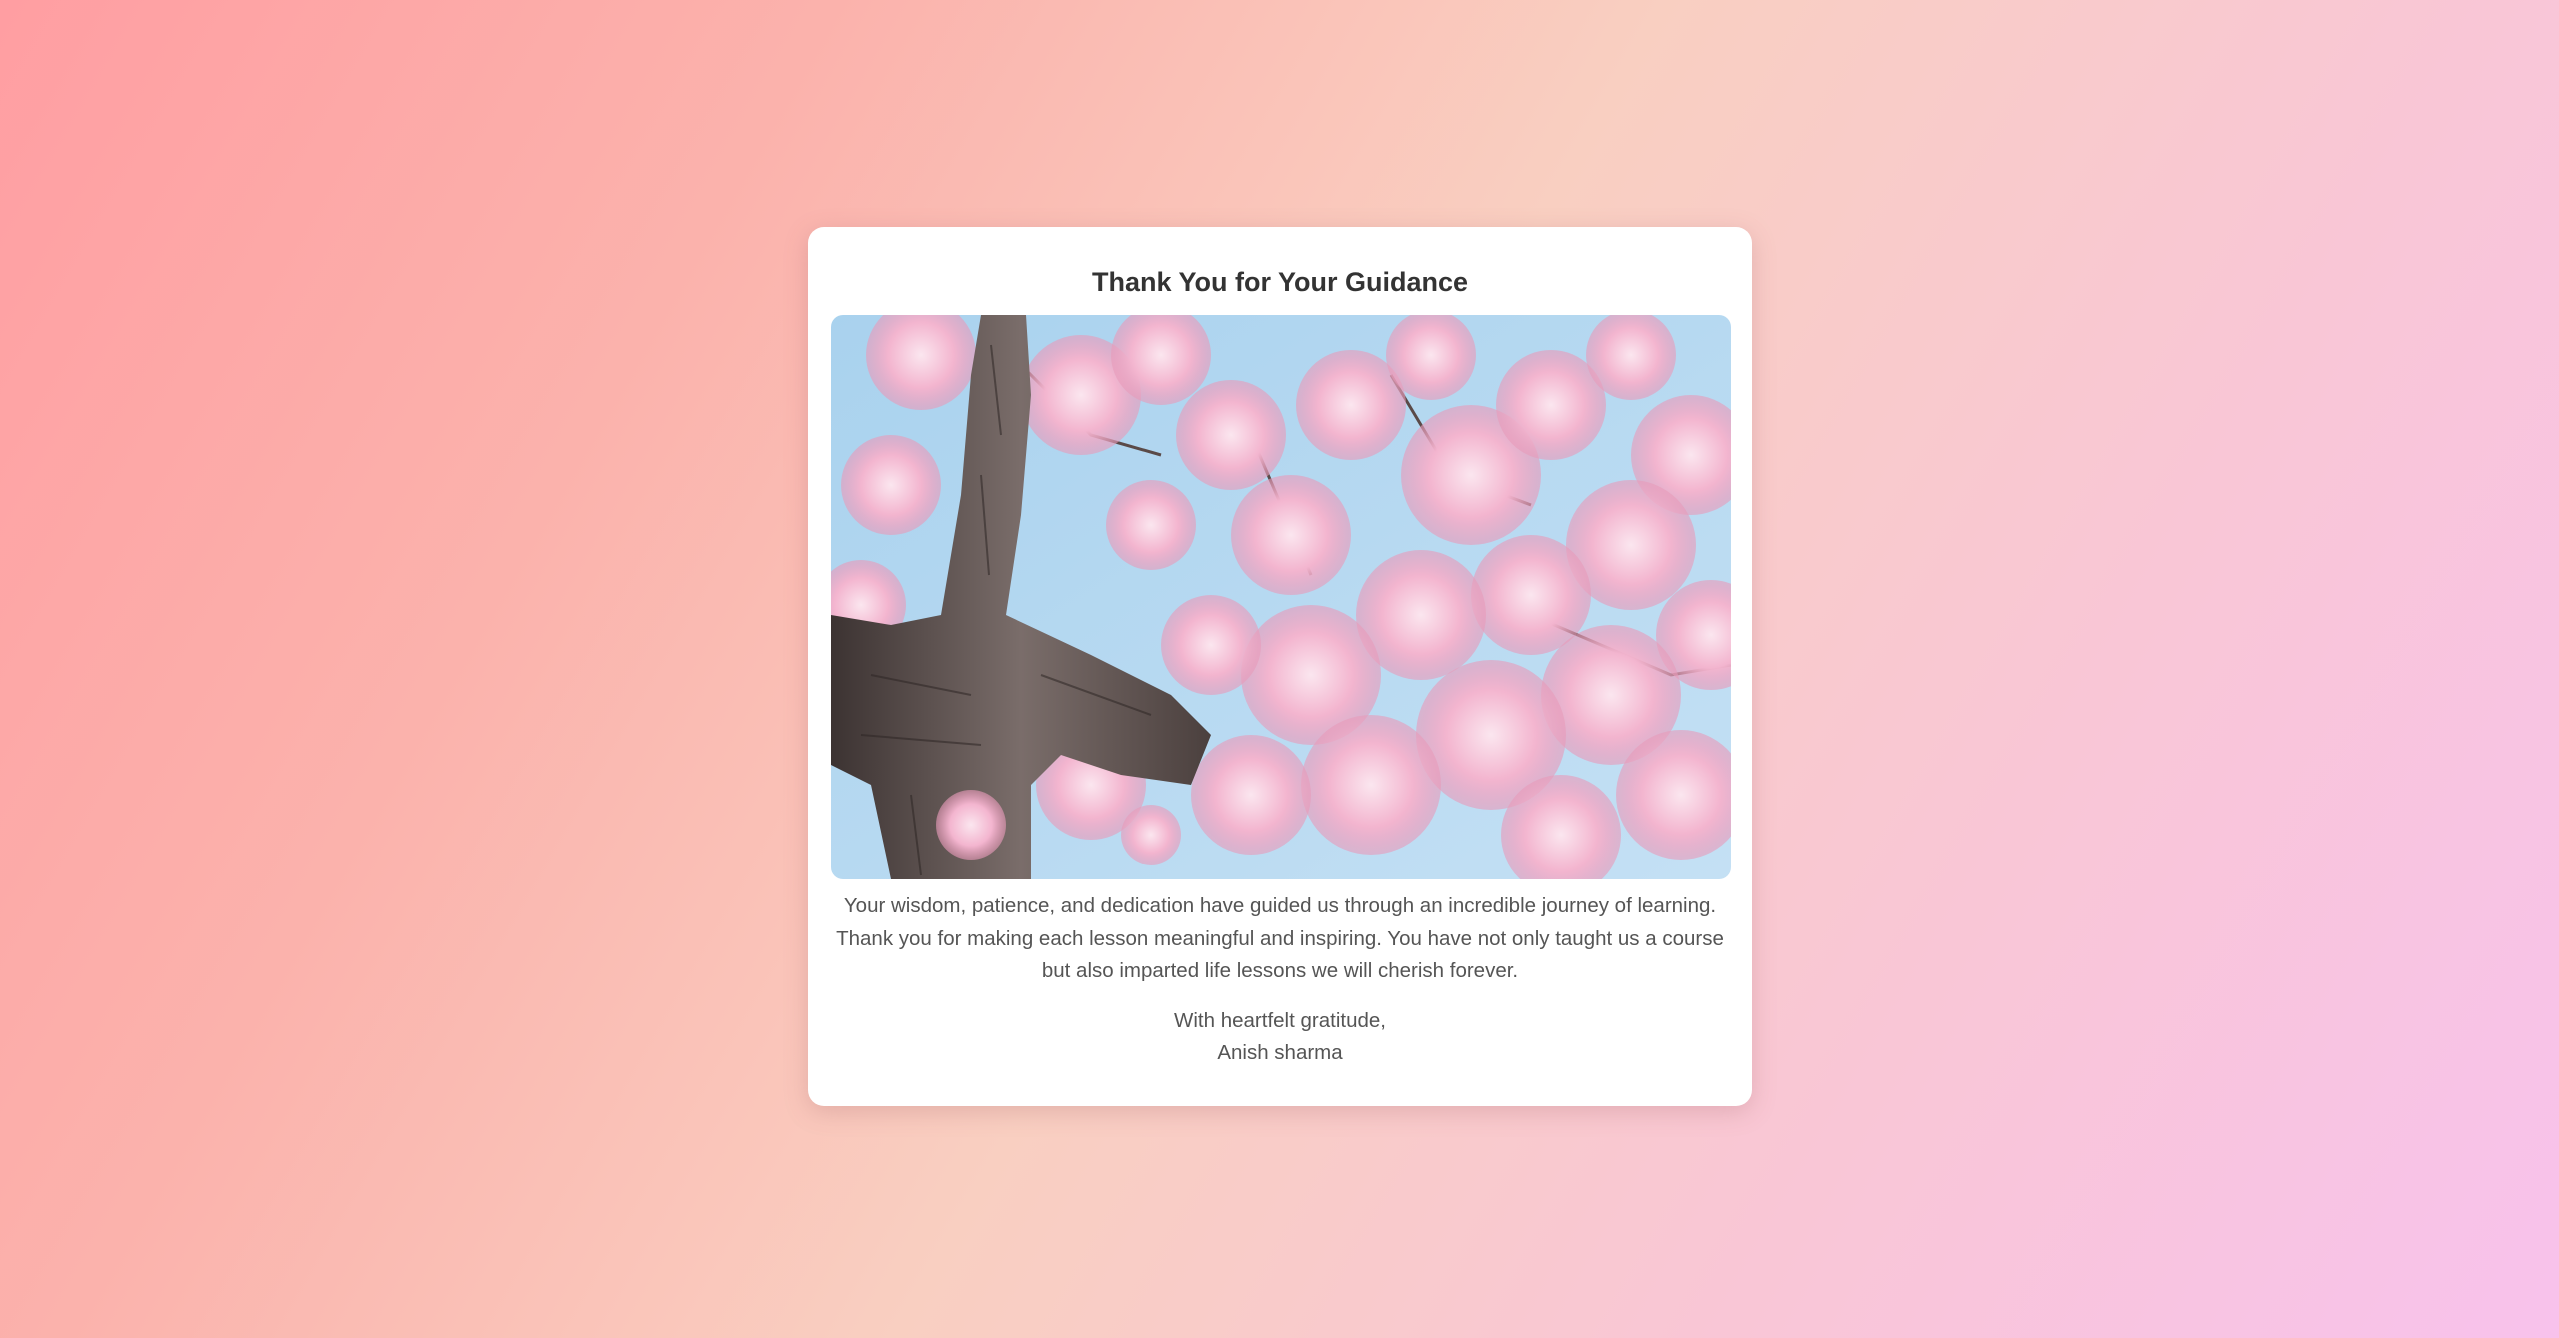 The image size is (2559, 1338). What do you see at coordinates (1281, 597) in the screenshot?
I see `cherry-blossom-image` at bounding box center [1281, 597].